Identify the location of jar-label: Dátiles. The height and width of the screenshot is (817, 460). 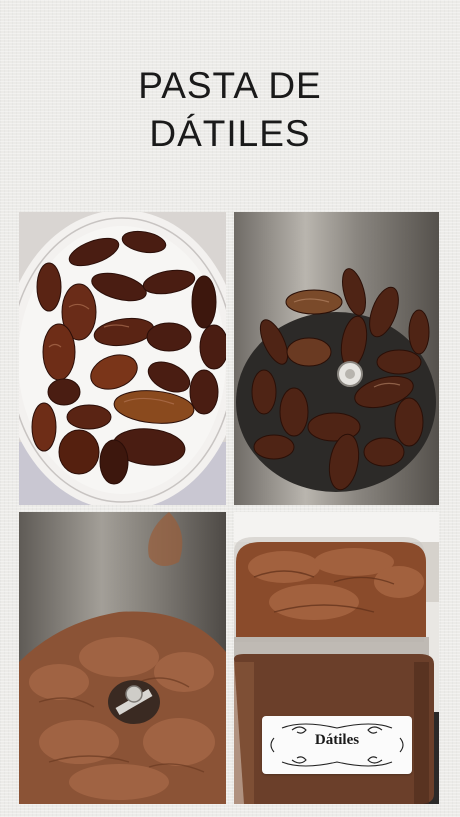
(337, 745).